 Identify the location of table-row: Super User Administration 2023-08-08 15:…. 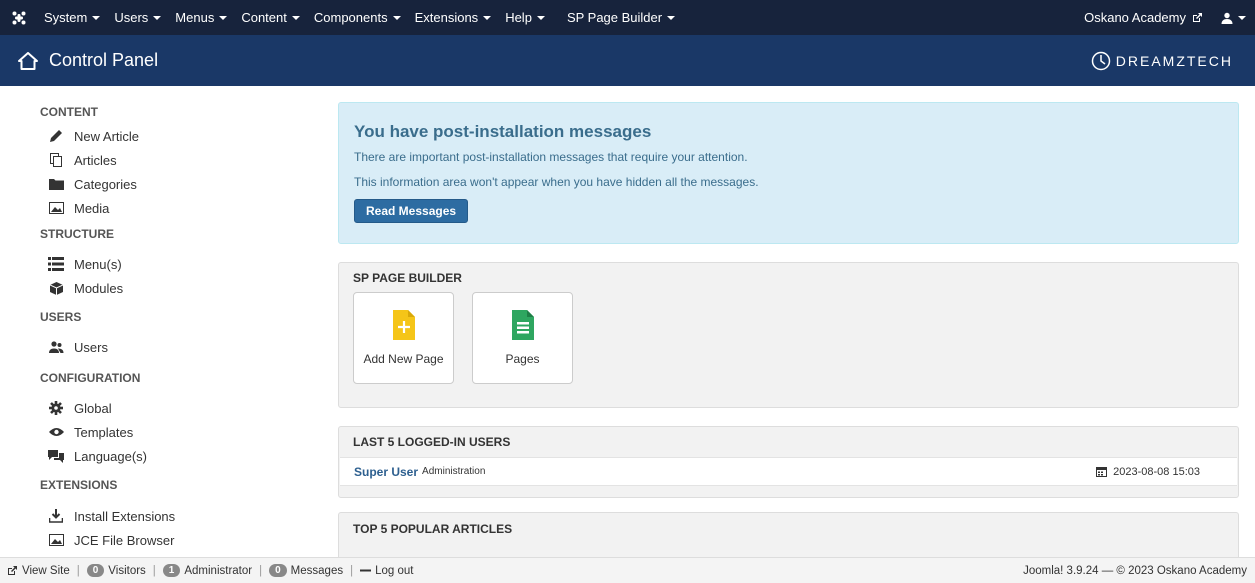
(788, 471).